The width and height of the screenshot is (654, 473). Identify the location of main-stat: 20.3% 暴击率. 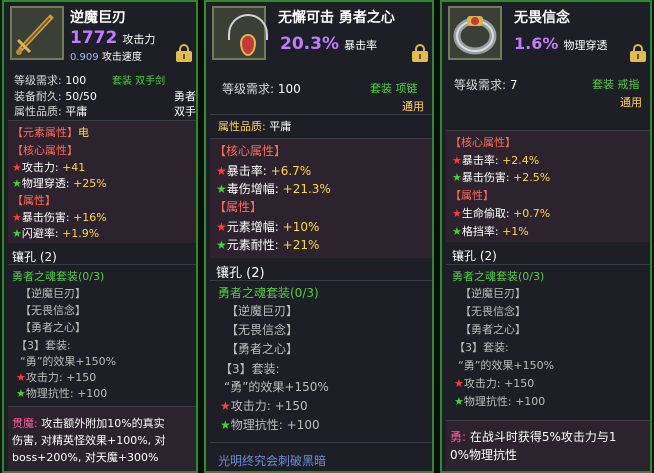
(328, 44).